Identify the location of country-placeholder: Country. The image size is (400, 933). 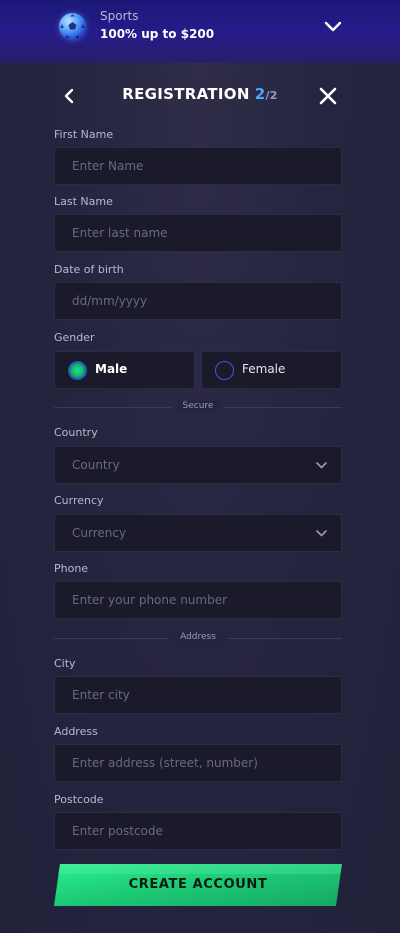
(96, 465).